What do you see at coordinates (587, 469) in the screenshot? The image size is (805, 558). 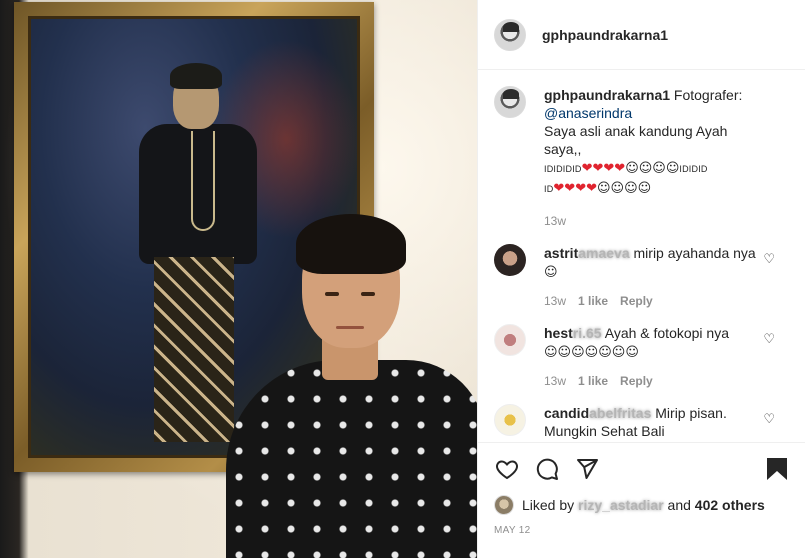 I see `share-icon` at bounding box center [587, 469].